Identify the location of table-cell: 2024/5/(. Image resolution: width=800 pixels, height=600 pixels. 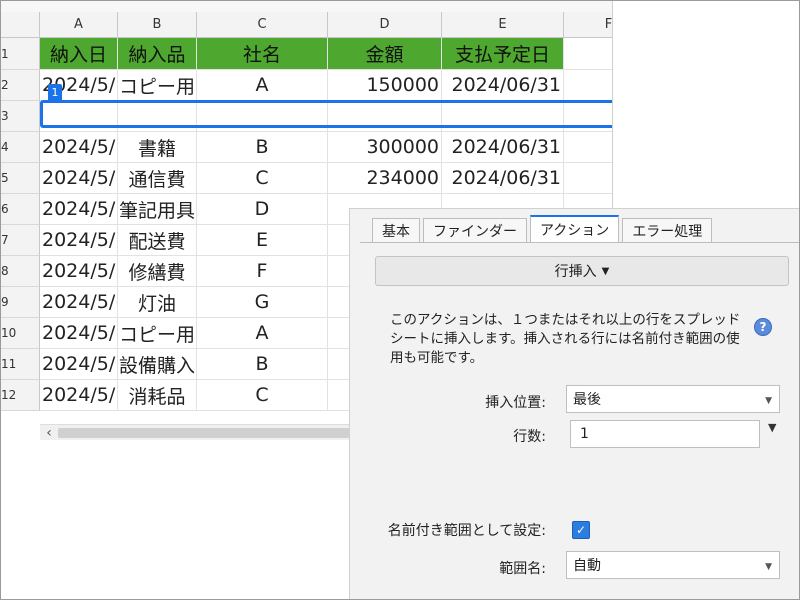
(79, 302).